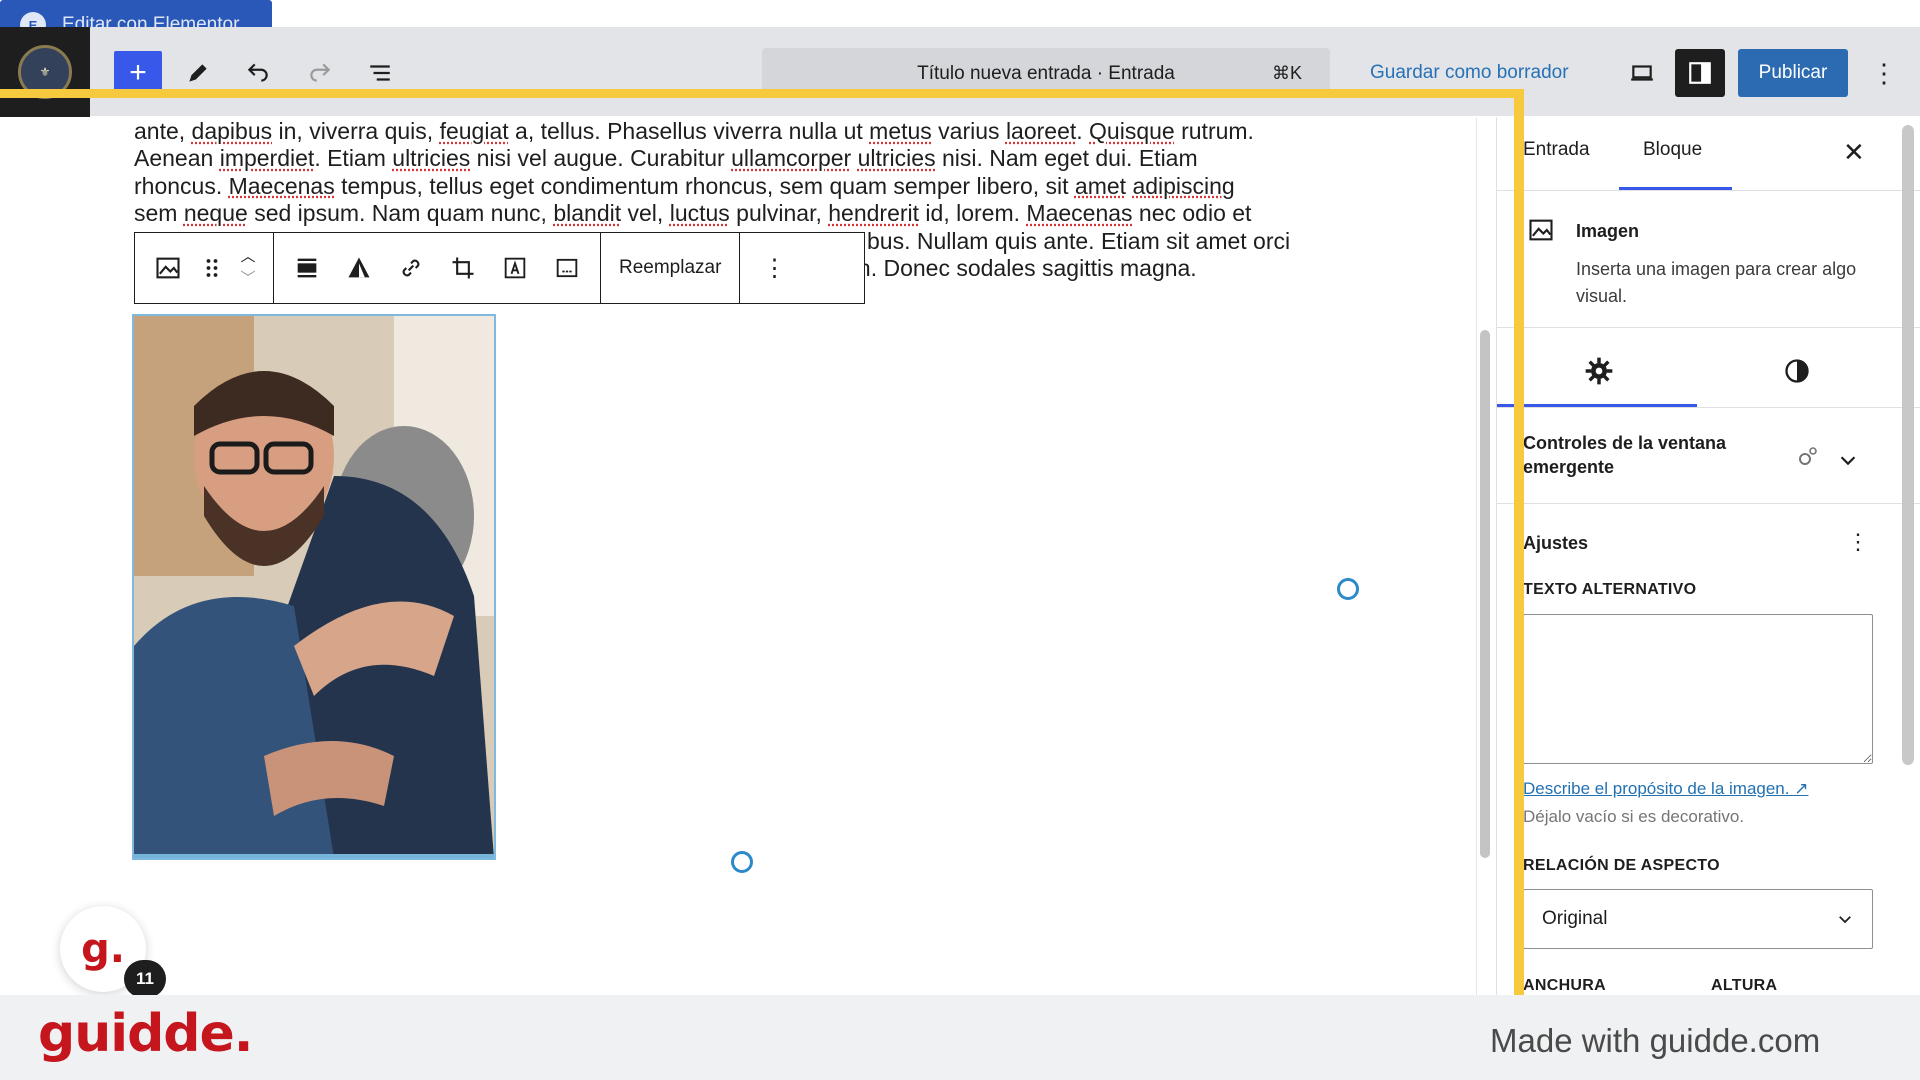 The height and width of the screenshot is (1080, 1920). Describe the element at coordinates (1556, 150) in the screenshot. I see `tab-post: Entrada` at that location.